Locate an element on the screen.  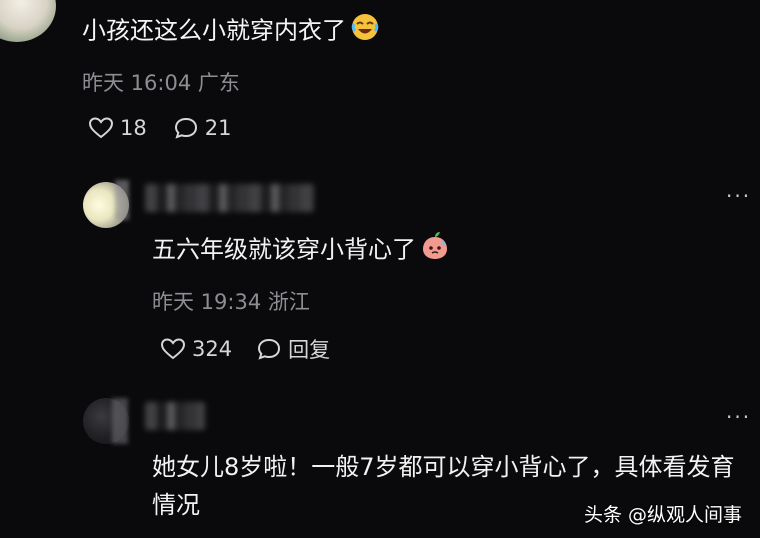
like-button: 324 is located at coordinates (196, 349).